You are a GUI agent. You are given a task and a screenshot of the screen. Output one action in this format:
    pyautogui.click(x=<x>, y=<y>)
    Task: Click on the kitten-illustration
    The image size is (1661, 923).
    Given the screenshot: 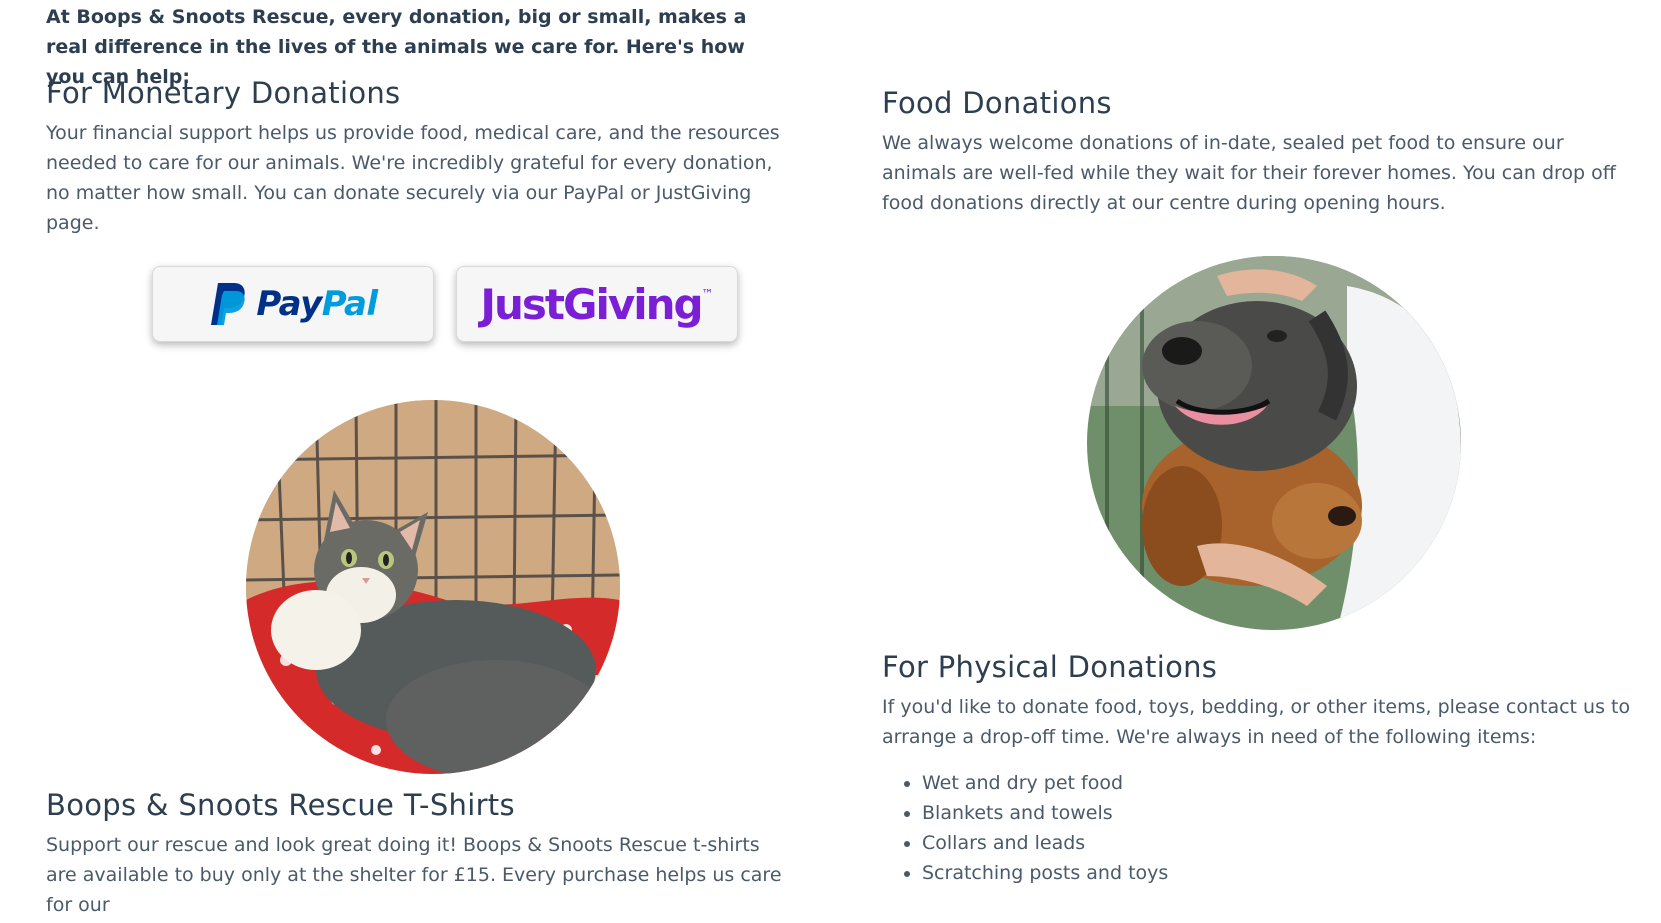 What is the action you would take?
    pyautogui.click(x=433, y=587)
    